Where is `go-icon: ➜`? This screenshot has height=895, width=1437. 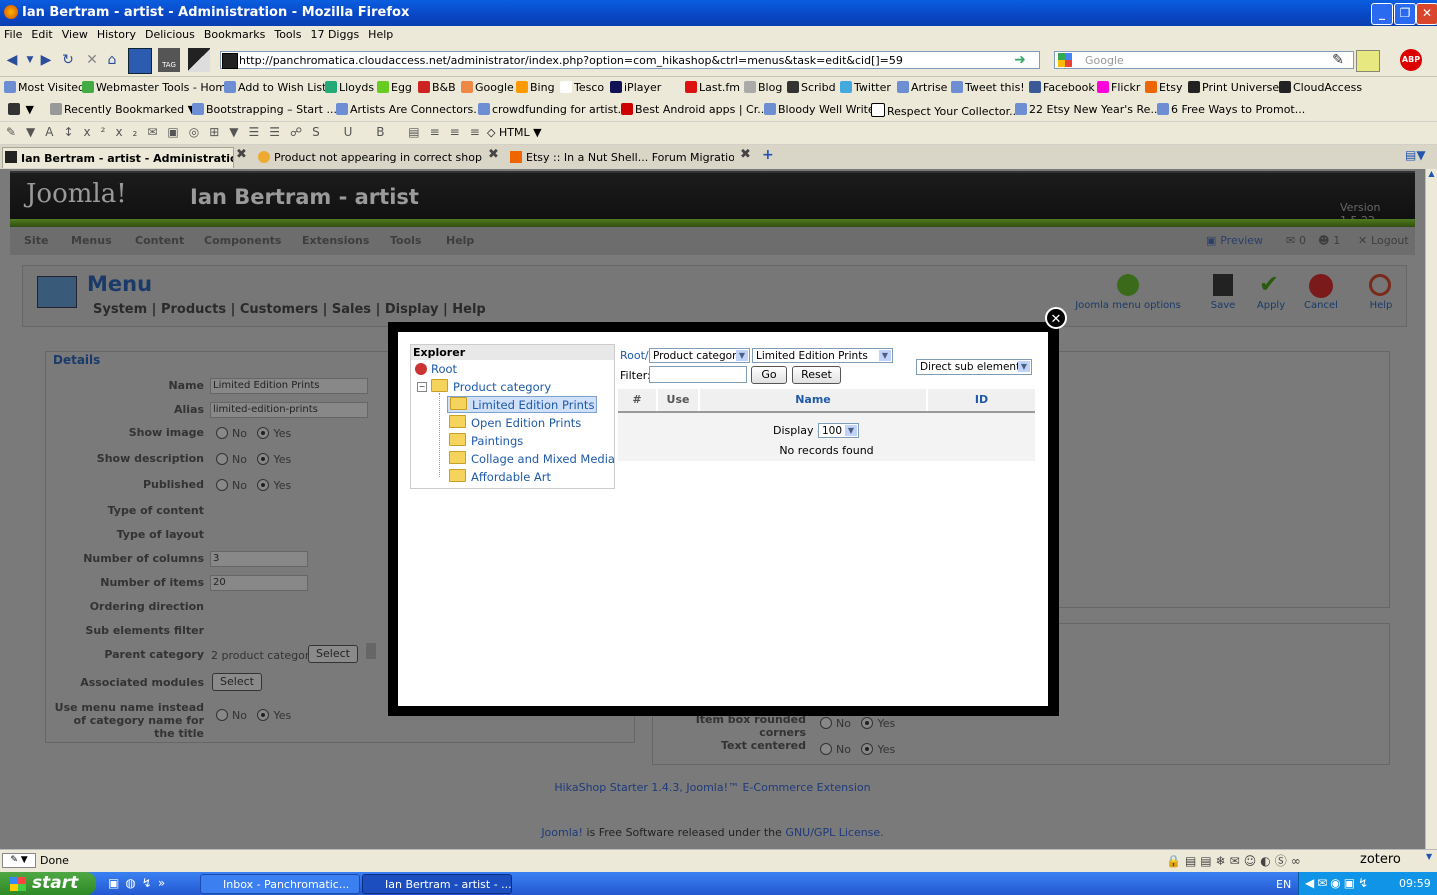
go-icon: ➜ is located at coordinates (1020, 60).